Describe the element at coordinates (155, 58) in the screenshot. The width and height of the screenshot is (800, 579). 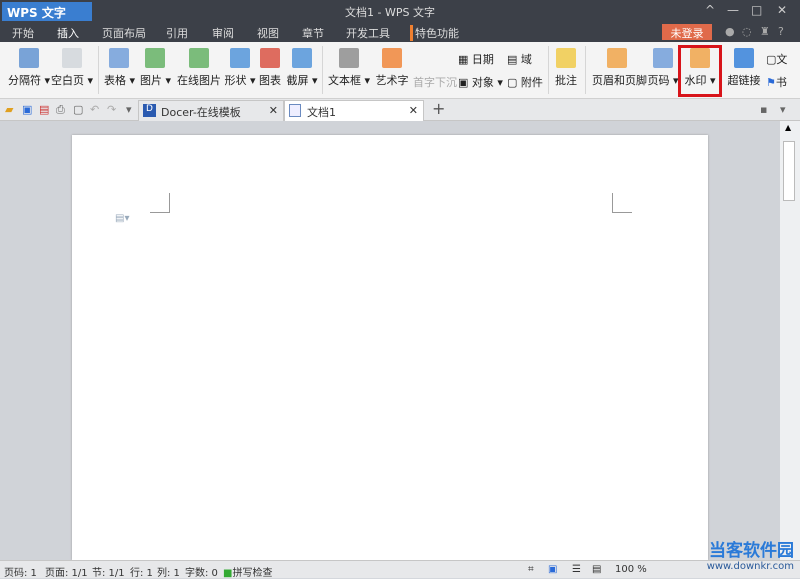
I see `picture-icon` at that location.